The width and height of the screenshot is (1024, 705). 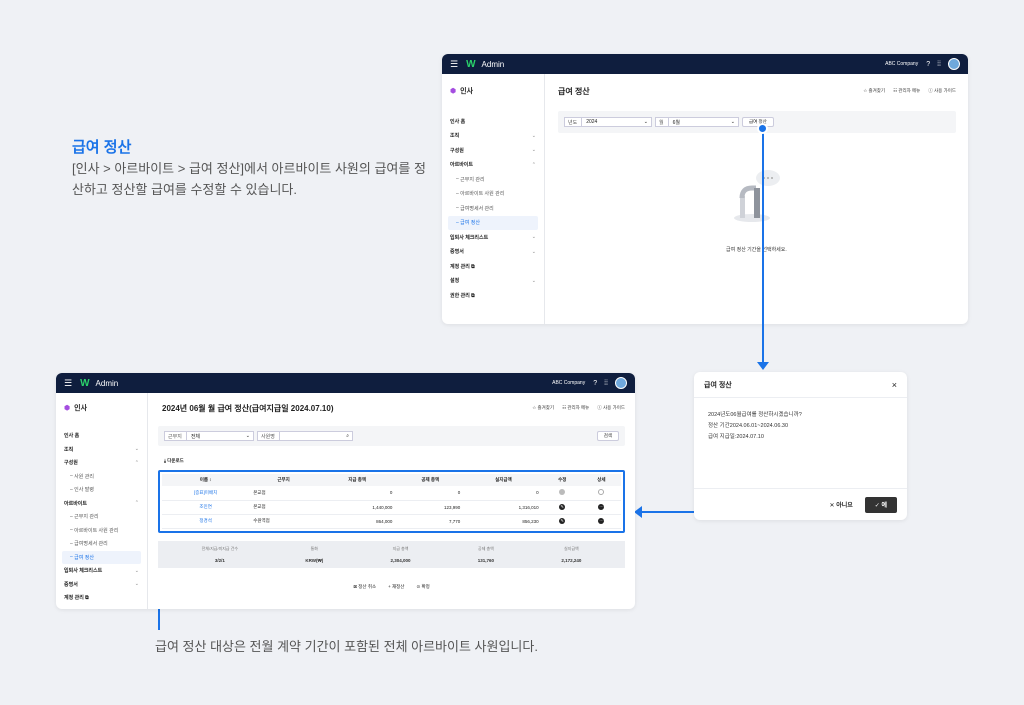 What do you see at coordinates (562, 492) in the screenshot?
I see `edit-icon` at bounding box center [562, 492].